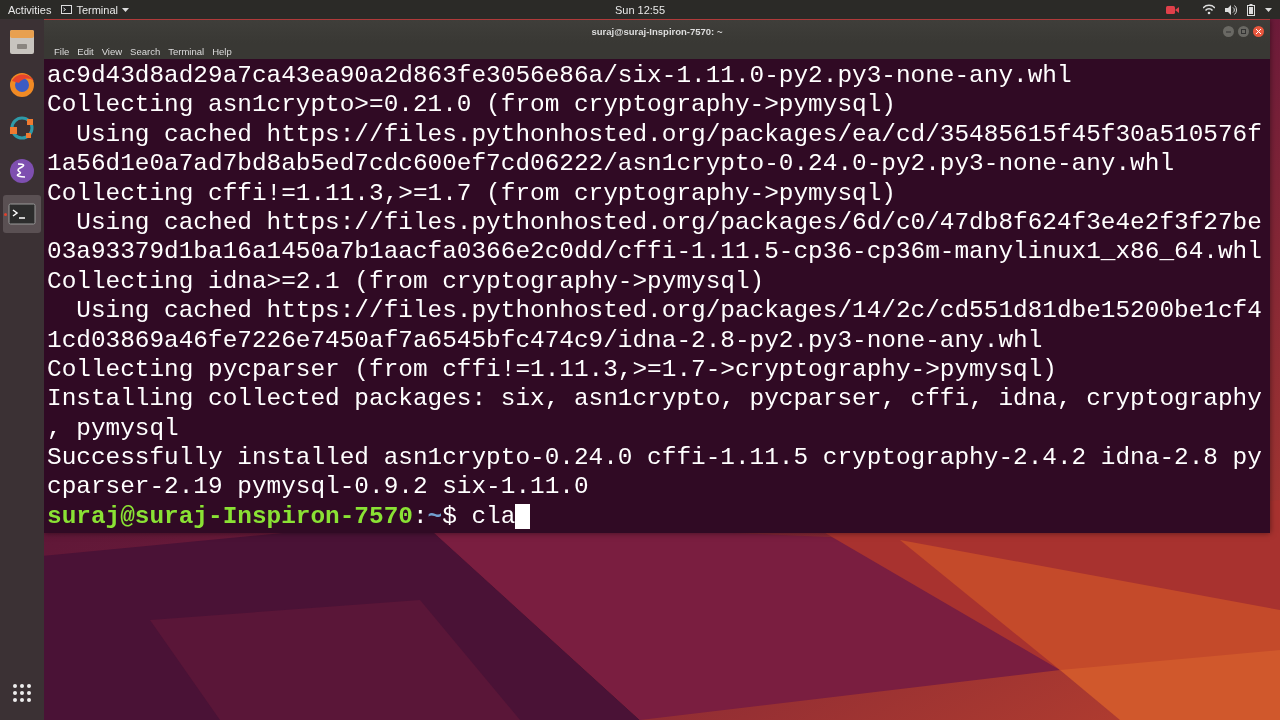 Image resolution: width=1280 pixels, height=720 pixels. Describe the element at coordinates (654, 252) in the screenshot. I see `output-line: 03a93379d1ba16a1450a7b1aacfa0366e2c0dd/cffi-1.11.5-cp36-cp36m-manylinux1_x86_64.whl` at that location.